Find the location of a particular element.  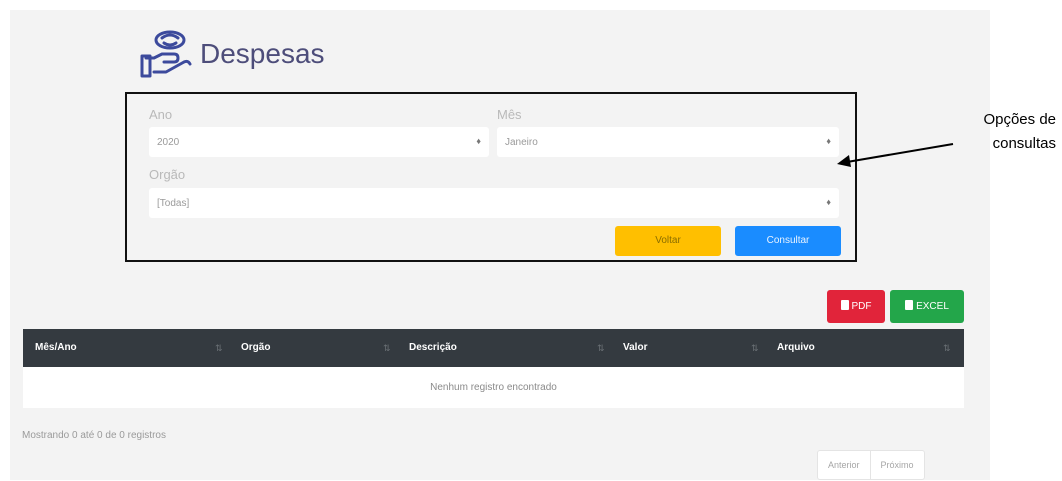

page-header: Despesas is located at coordinates (232, 54).